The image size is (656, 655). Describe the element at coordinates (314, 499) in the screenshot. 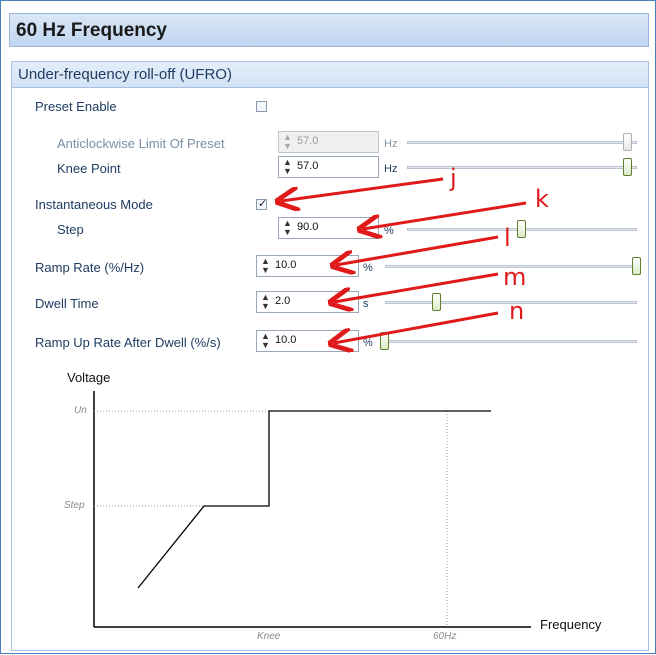

I see `voltage-curve` at that location.